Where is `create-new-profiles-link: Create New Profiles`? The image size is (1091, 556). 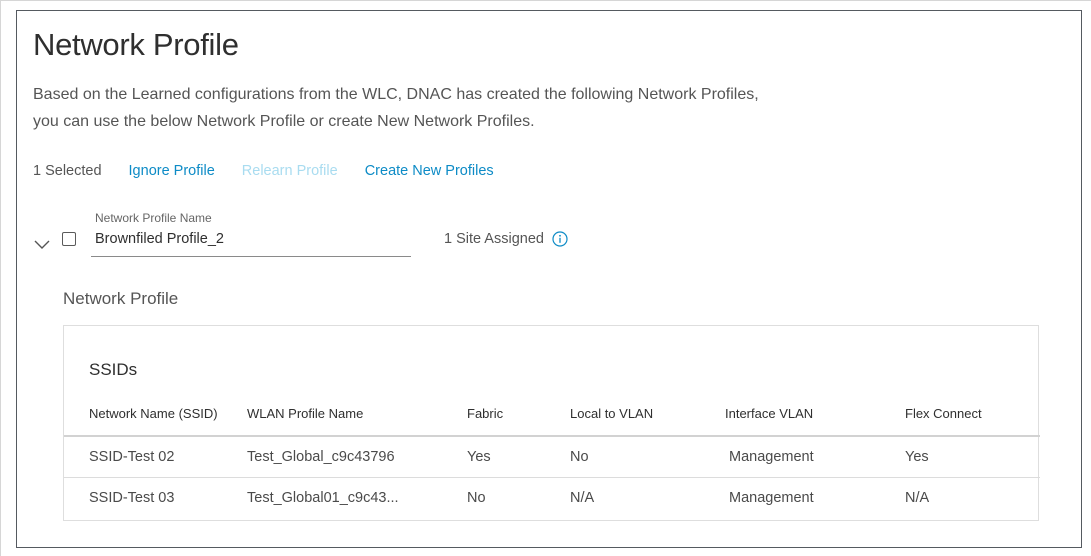
create-new-profiles-link: Create New Profiles is located at coordinates (429, 171).